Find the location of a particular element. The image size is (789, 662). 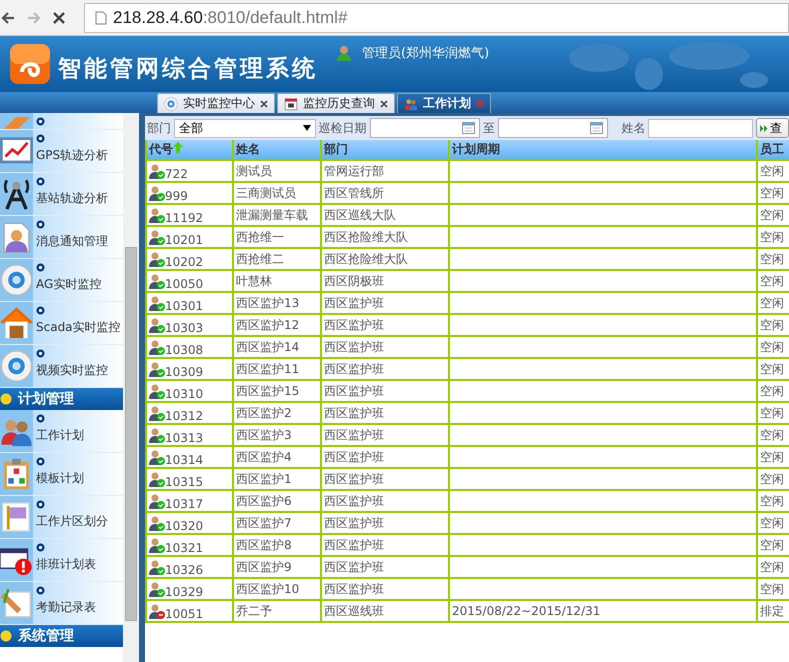

tab: 工作计划 is located at coordinates (444, 103).